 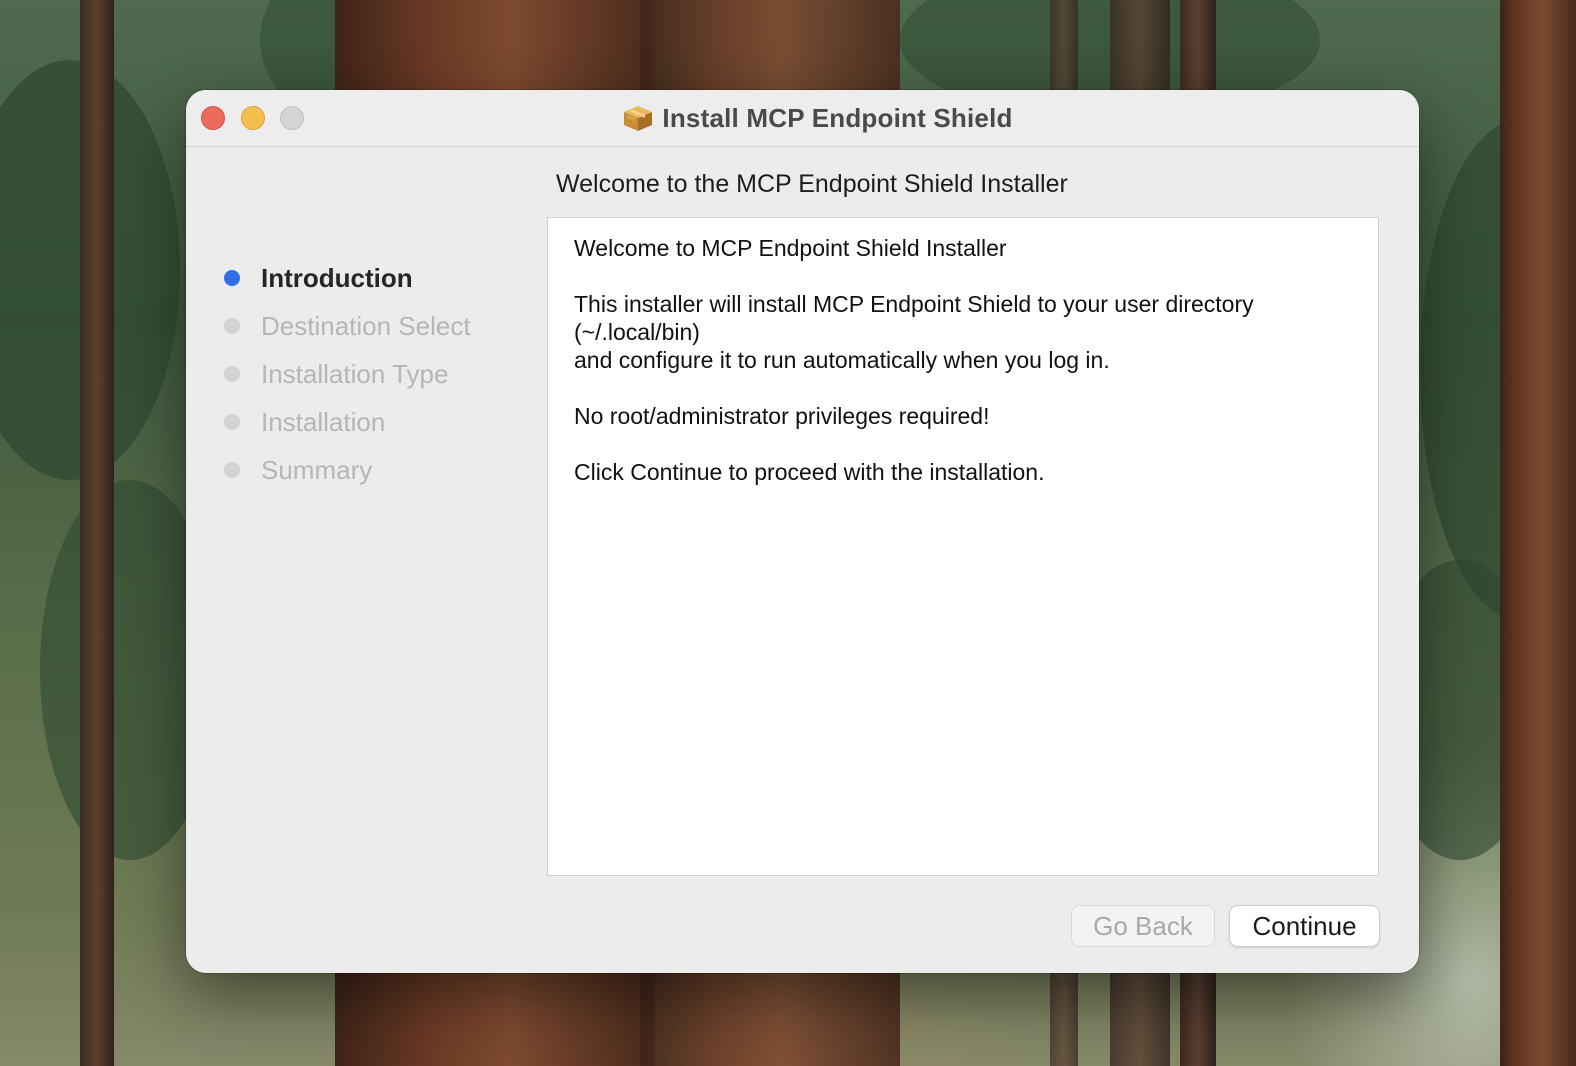 What do you see at coordinates (790, 248) in the screenshot?
I see `welcome-line: Welcome to MCP Endpoint Shield Installer` at bounding box center [790, 248].